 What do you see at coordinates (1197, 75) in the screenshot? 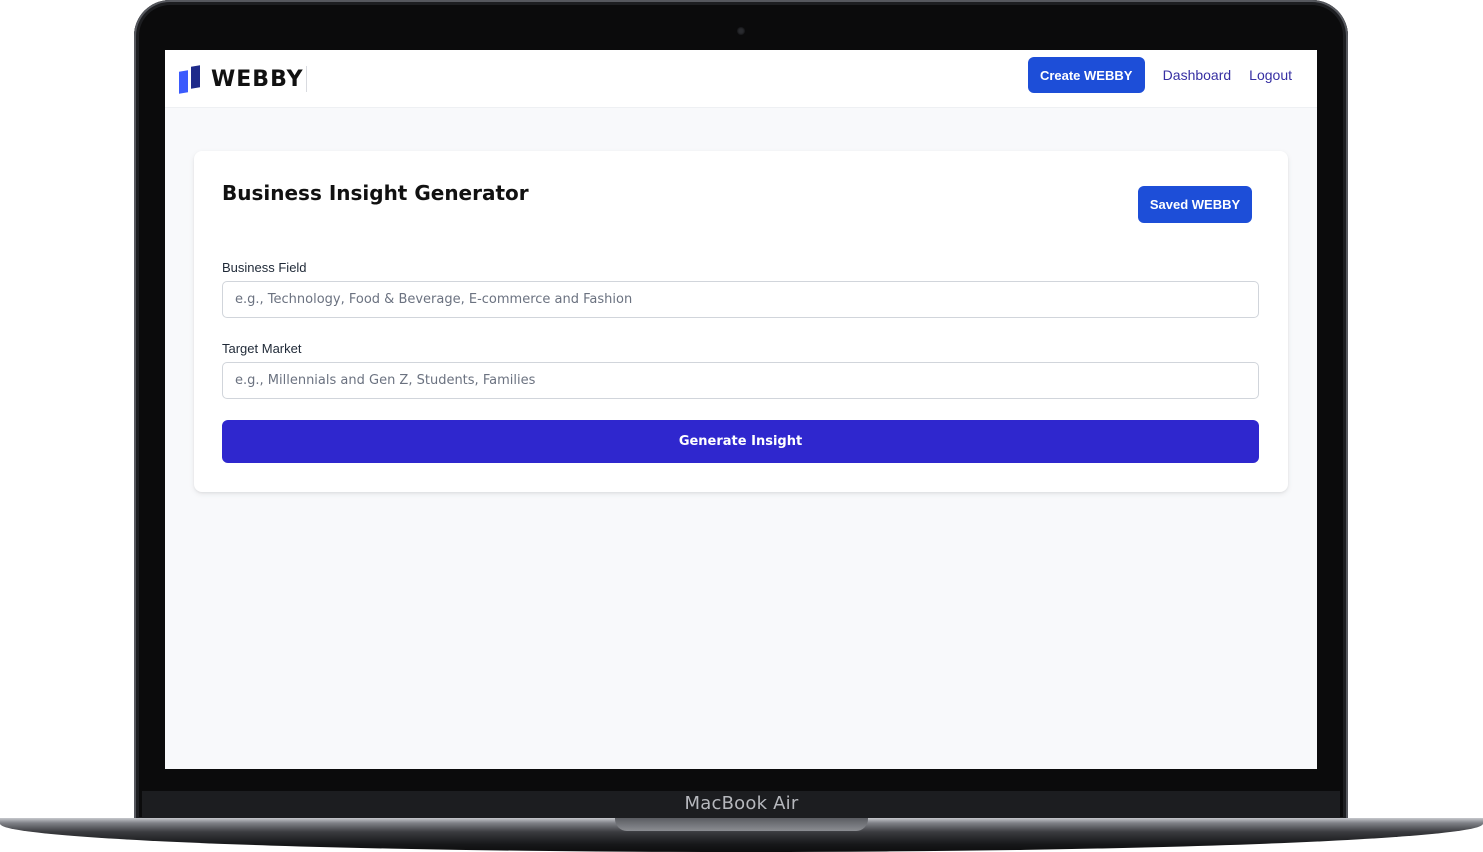
I see `nav-link-dashboard: Dashboard` at bounding box center [1197, 75].